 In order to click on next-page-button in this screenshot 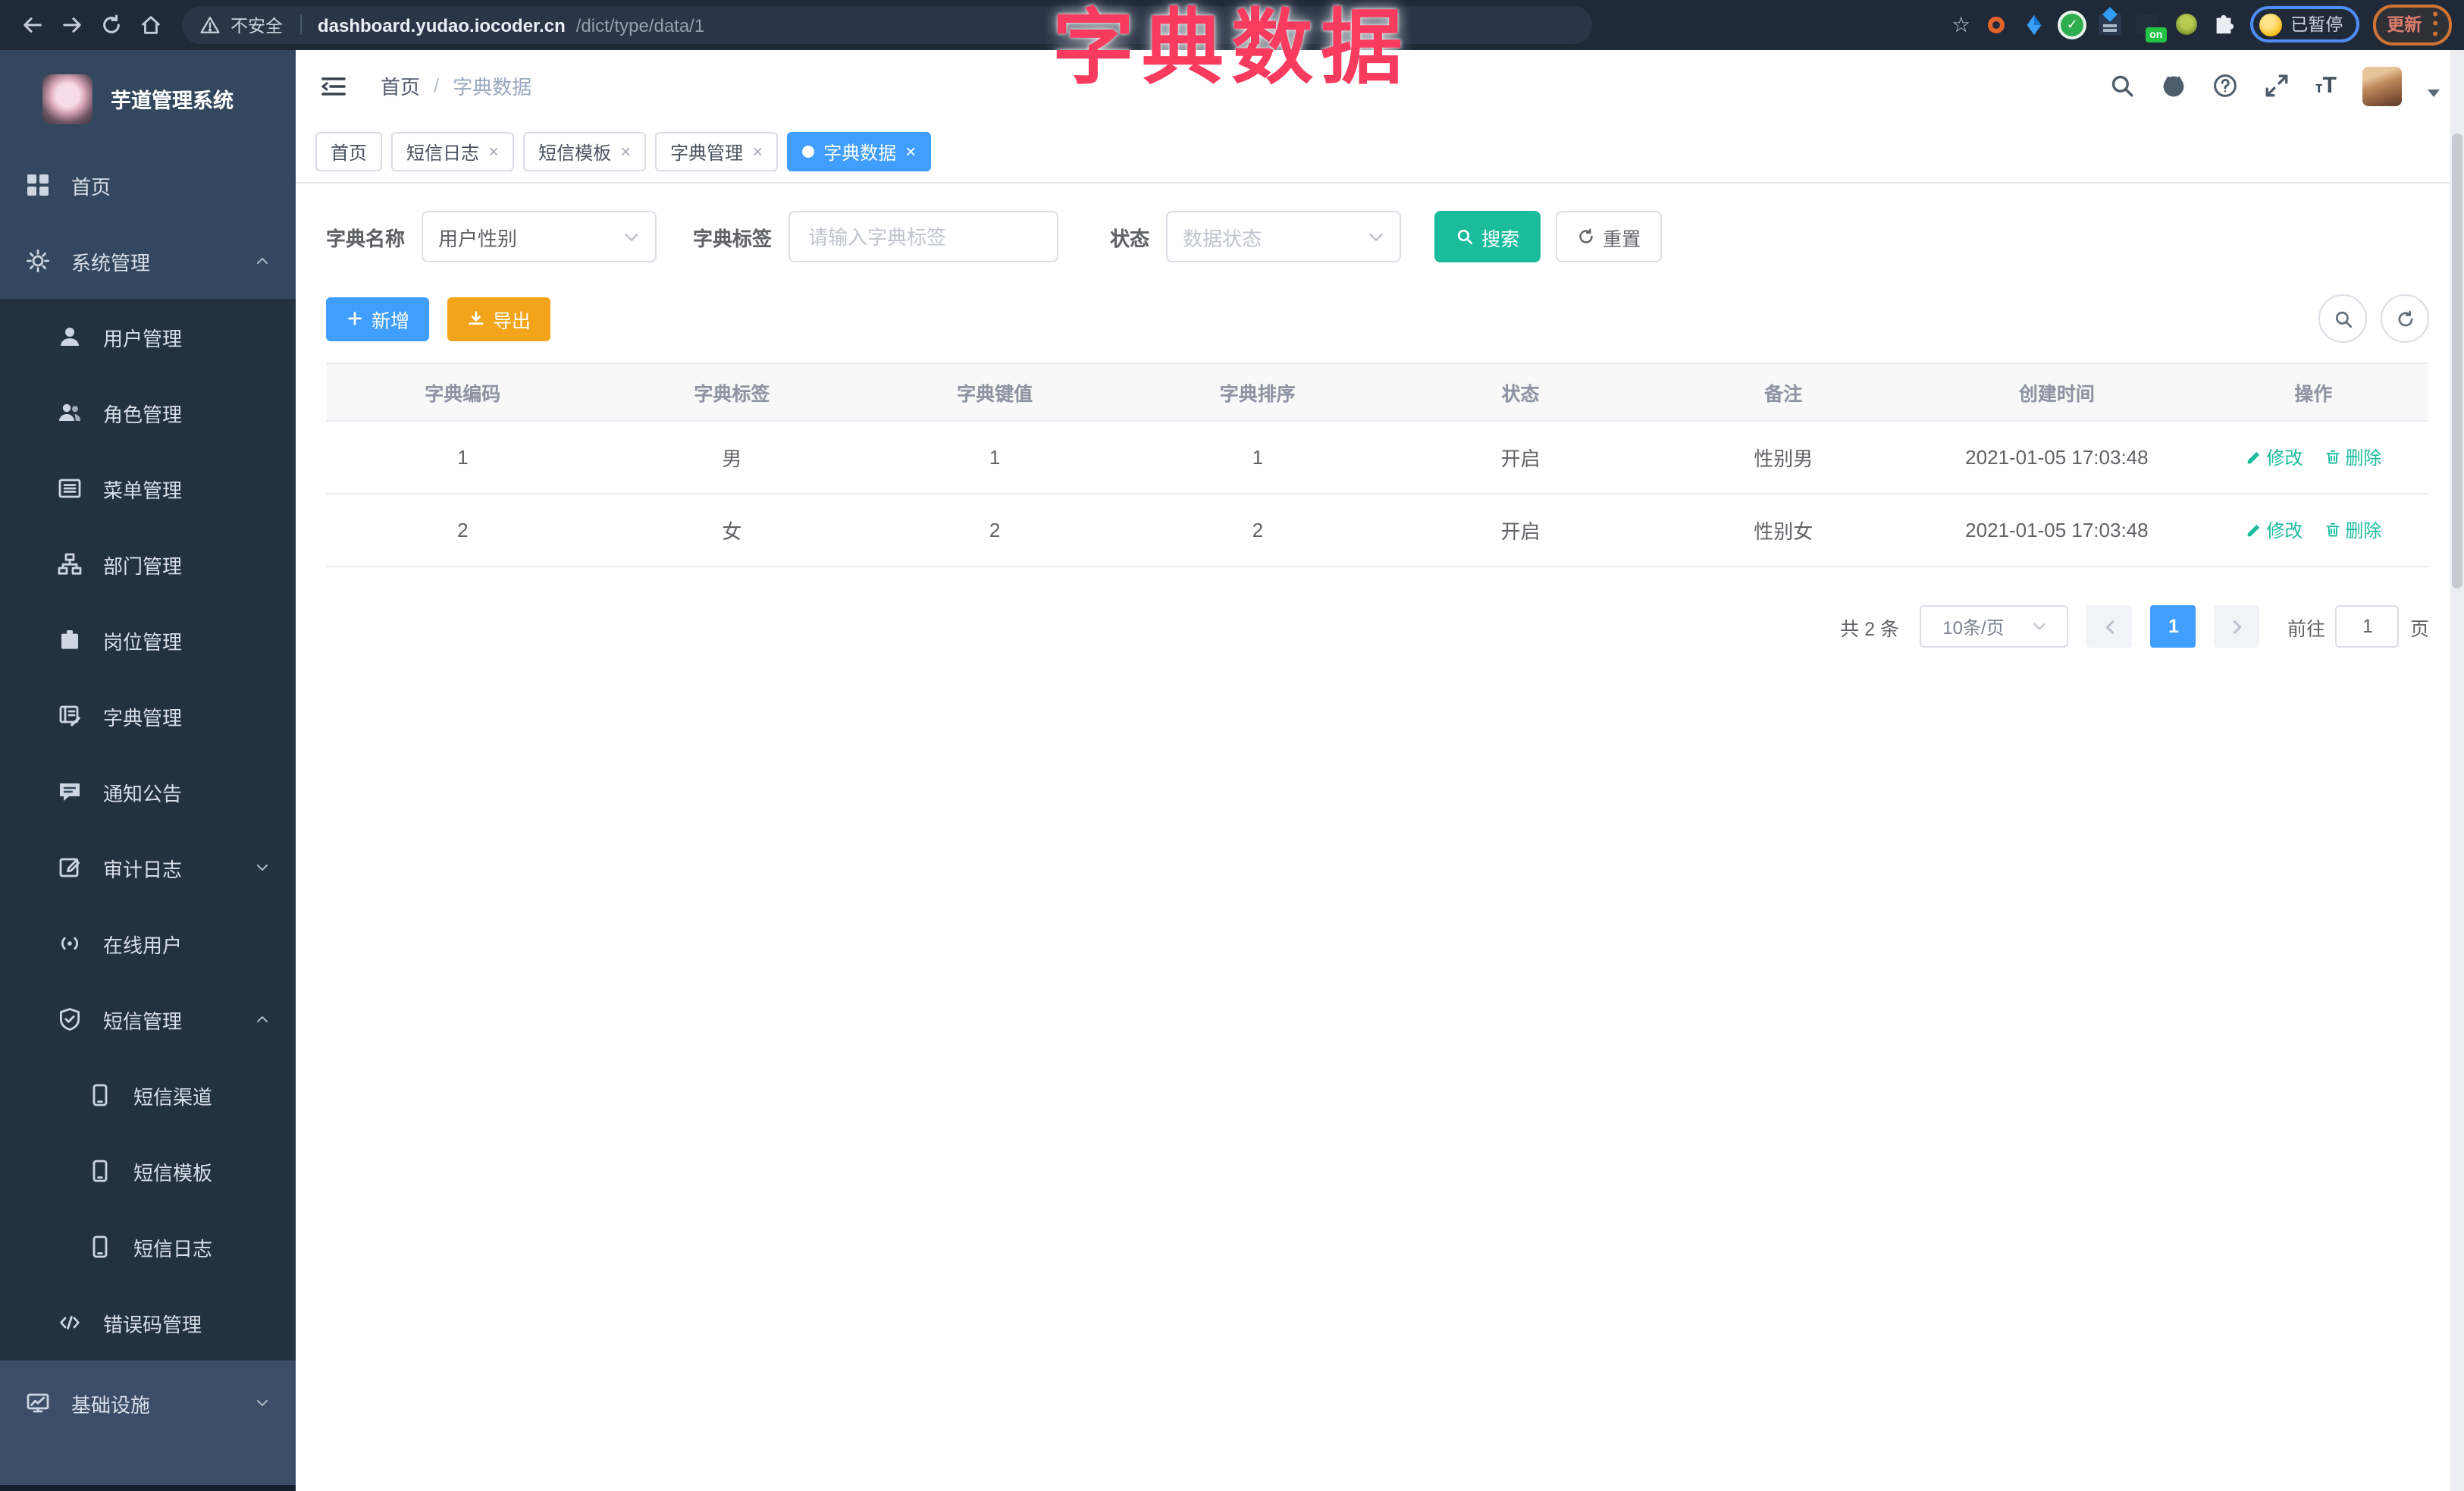, I will do `click(2237, 626)`.